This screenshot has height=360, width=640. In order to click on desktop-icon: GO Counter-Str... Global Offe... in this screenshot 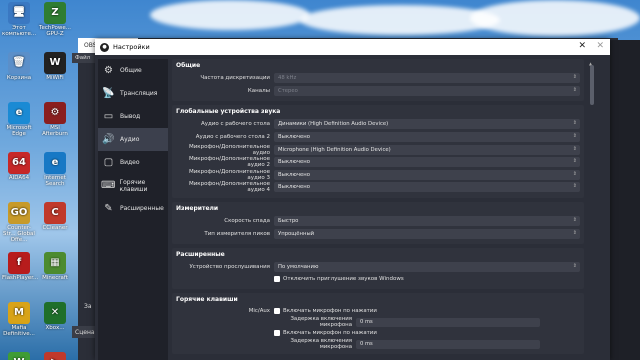, I will do `click(19, 222)`.